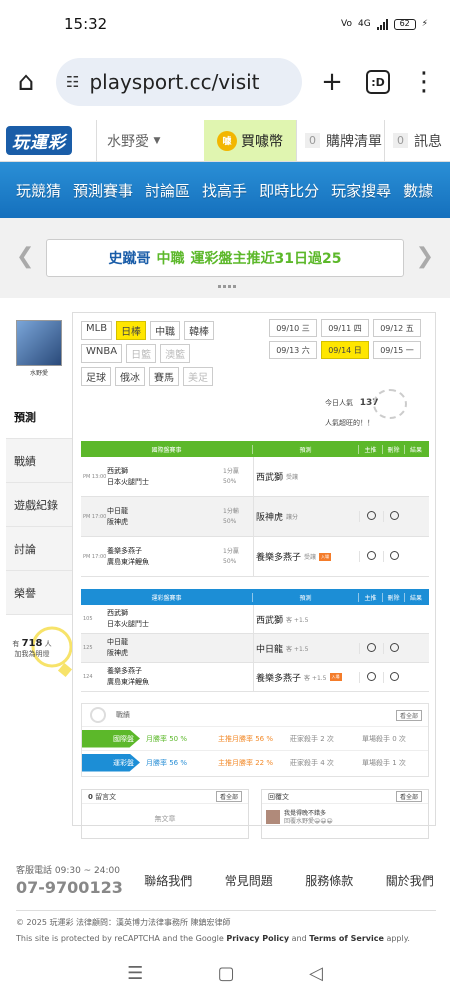  What do you see at coordinates (123, 715) in the screenshot?
I see `record-title: 戰績` at bounding box center [123, 715].